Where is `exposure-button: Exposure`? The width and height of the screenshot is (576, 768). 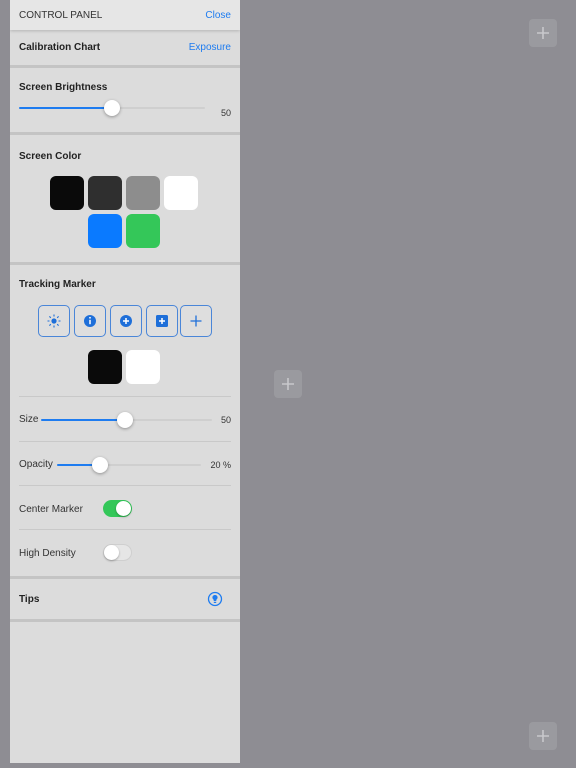 exposure-button: Exposure is located at coordinates (210, 47).